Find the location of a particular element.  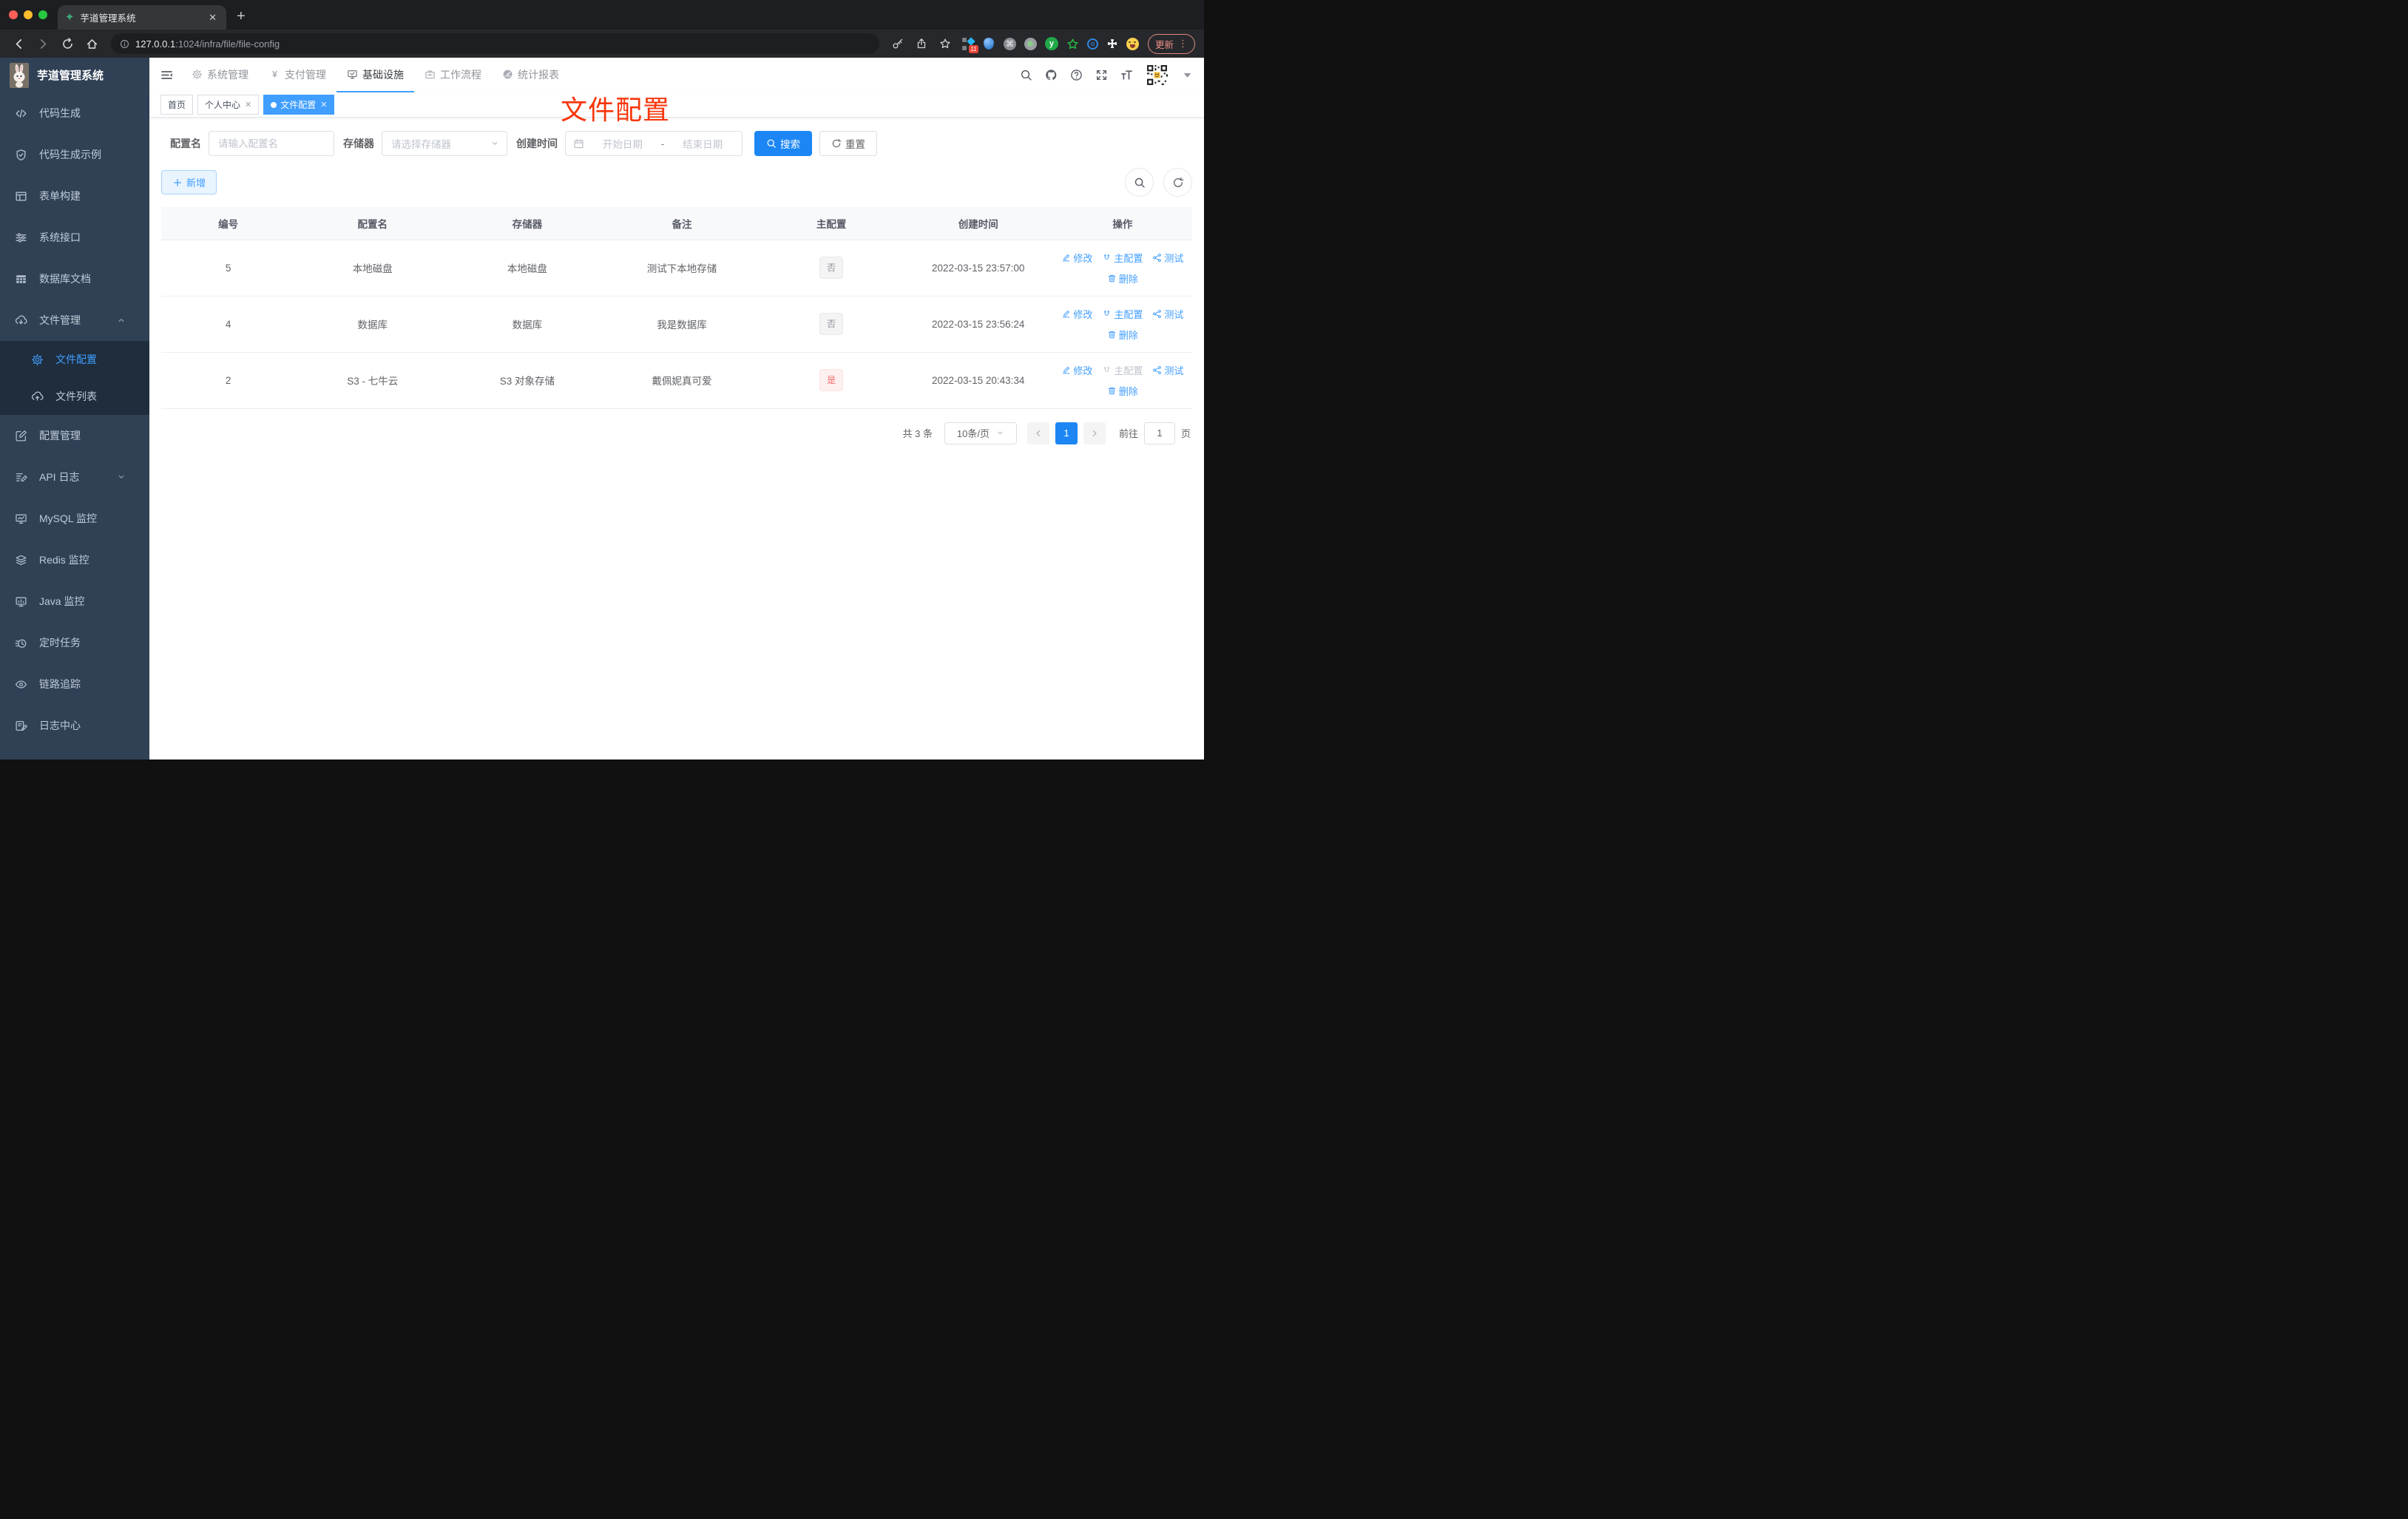

next-page-button is located at coordinates (1094, 433).